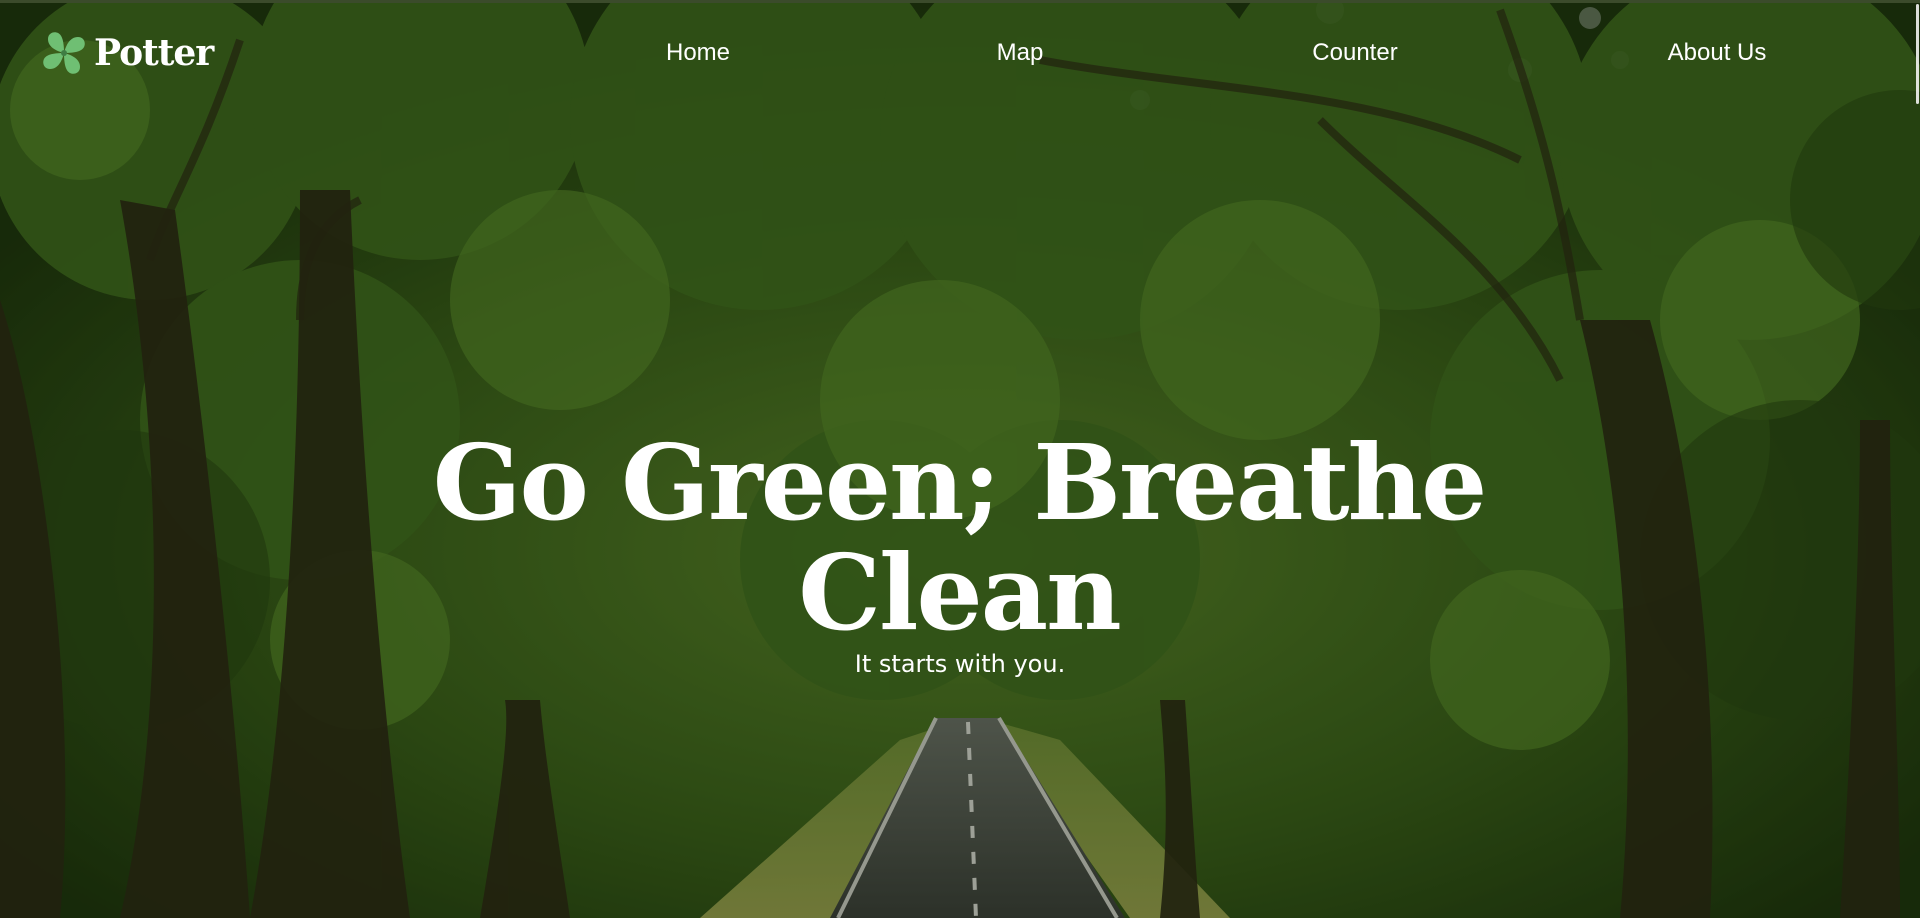 The height and width of the screenshot is (918, 1920). I want to click on nav-link-map: Map, so click(1020, 53).